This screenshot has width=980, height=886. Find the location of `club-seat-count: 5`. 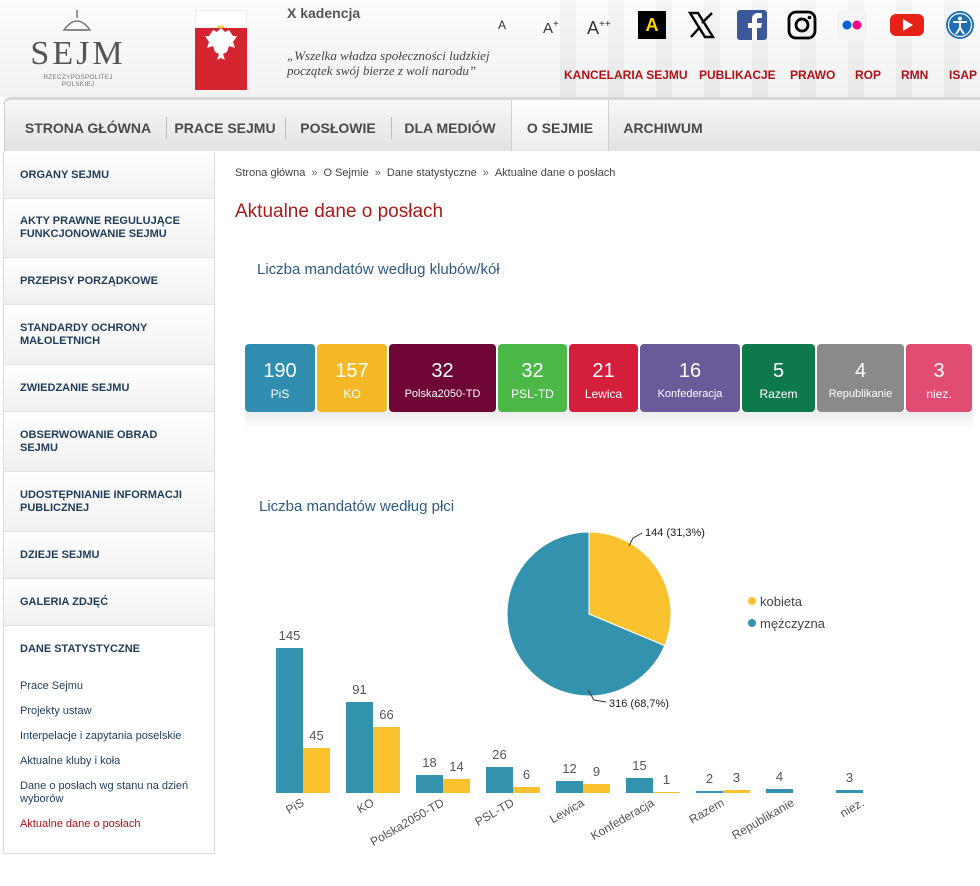

club-seat-count: 5 is located at coordinates (778, 371).